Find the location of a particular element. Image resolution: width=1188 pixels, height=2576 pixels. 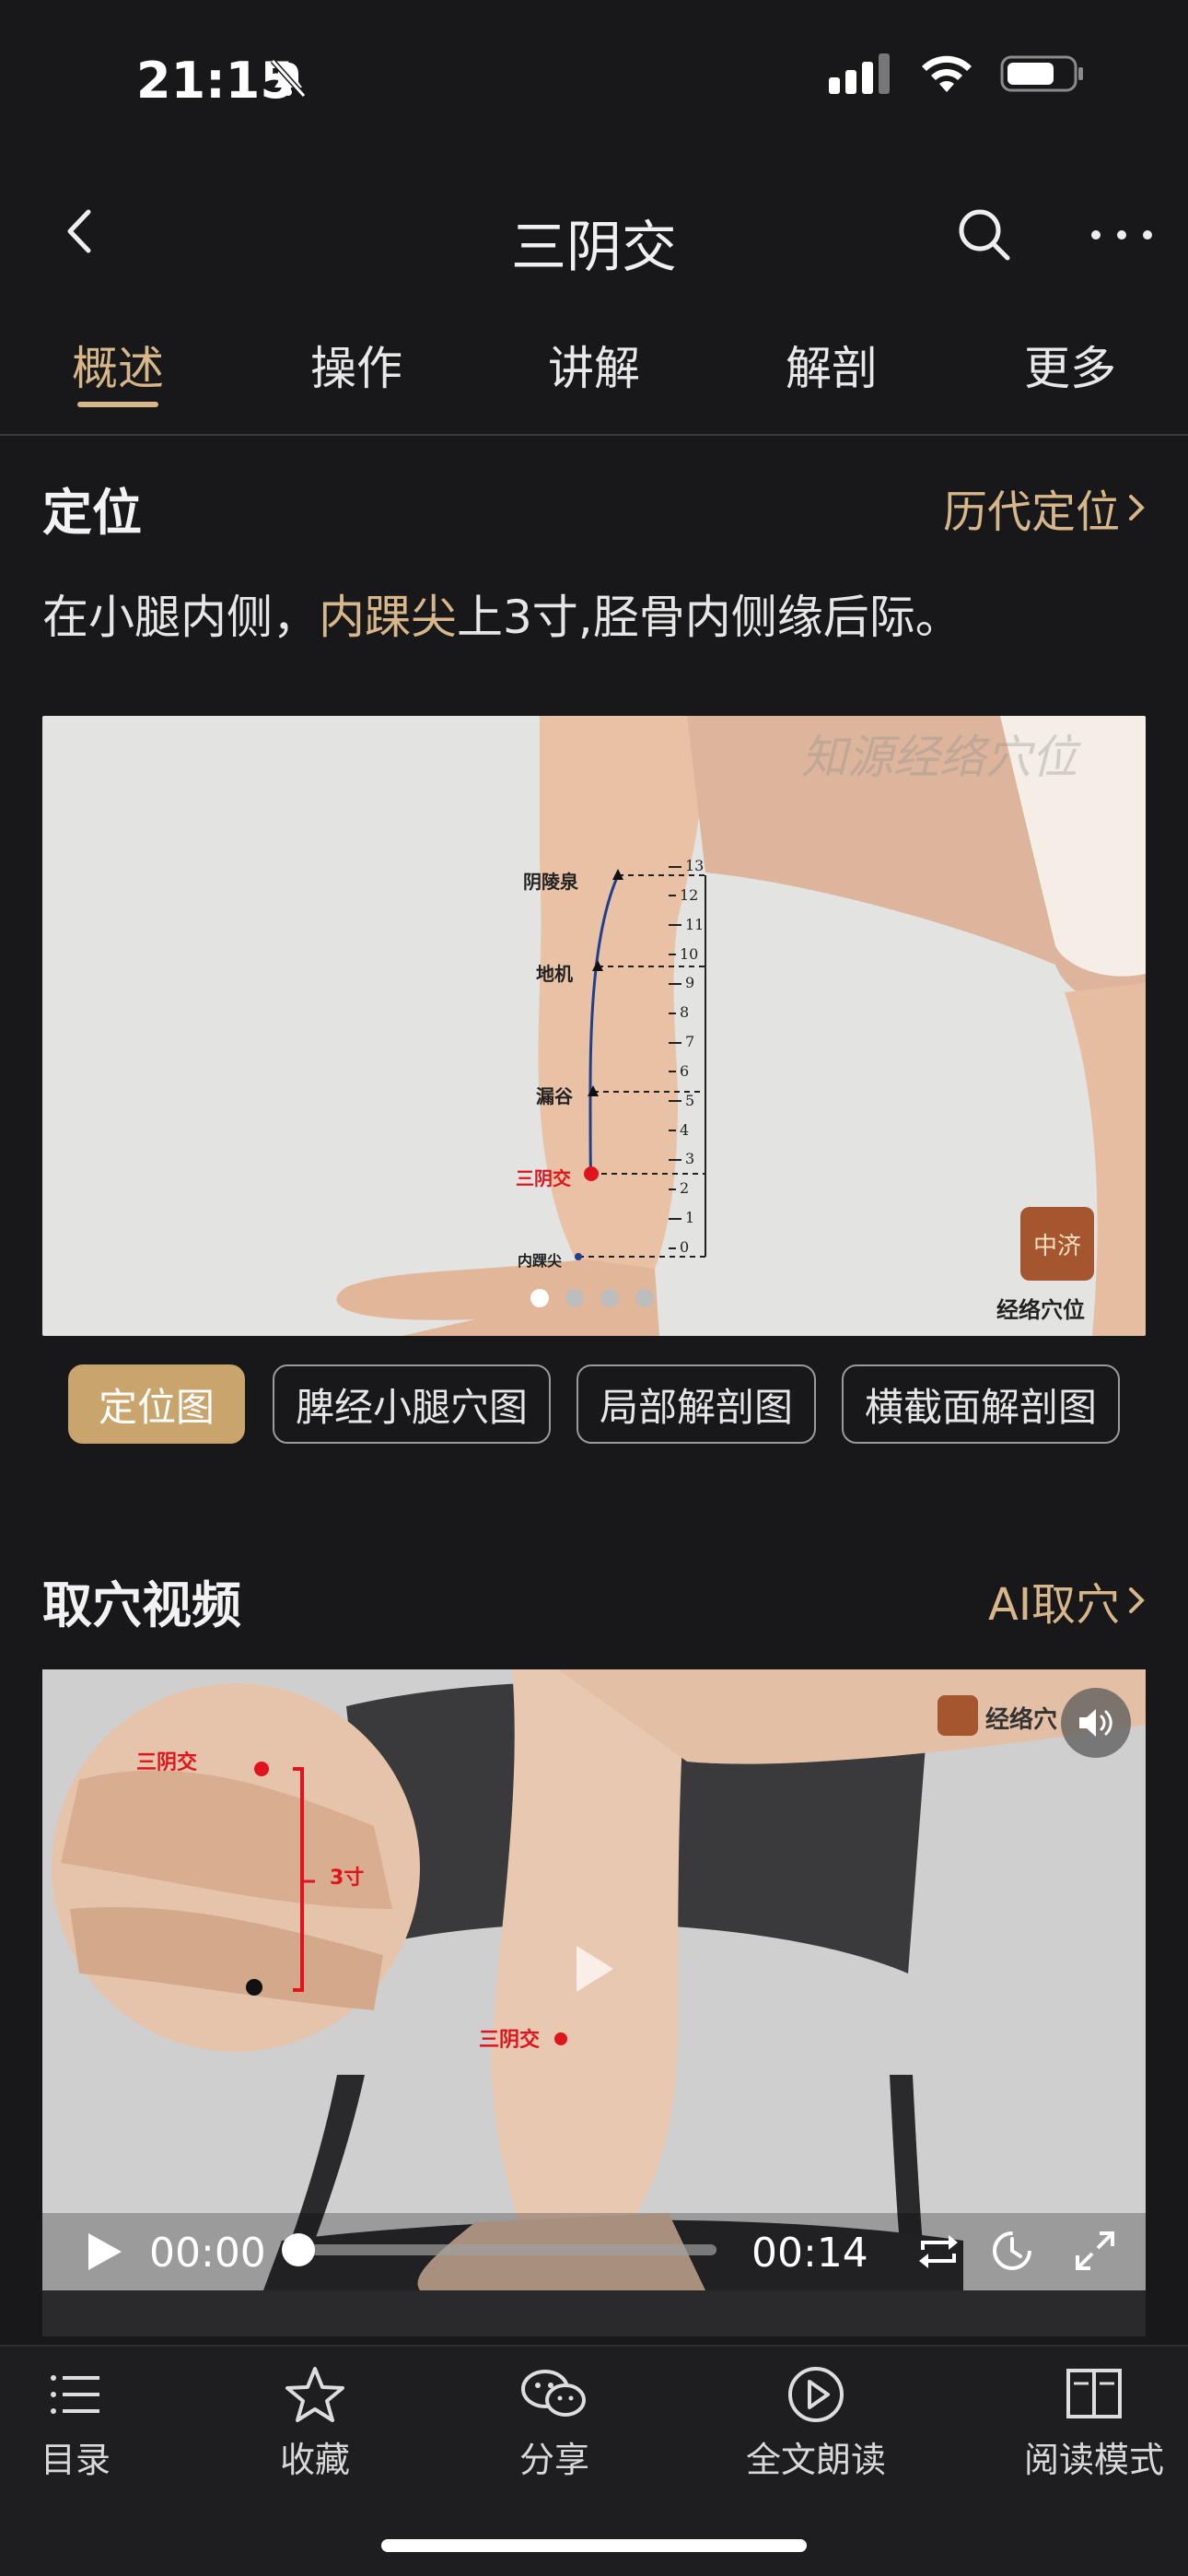

tab-anatomy: 解剖 is located at coordinates (831, 365).